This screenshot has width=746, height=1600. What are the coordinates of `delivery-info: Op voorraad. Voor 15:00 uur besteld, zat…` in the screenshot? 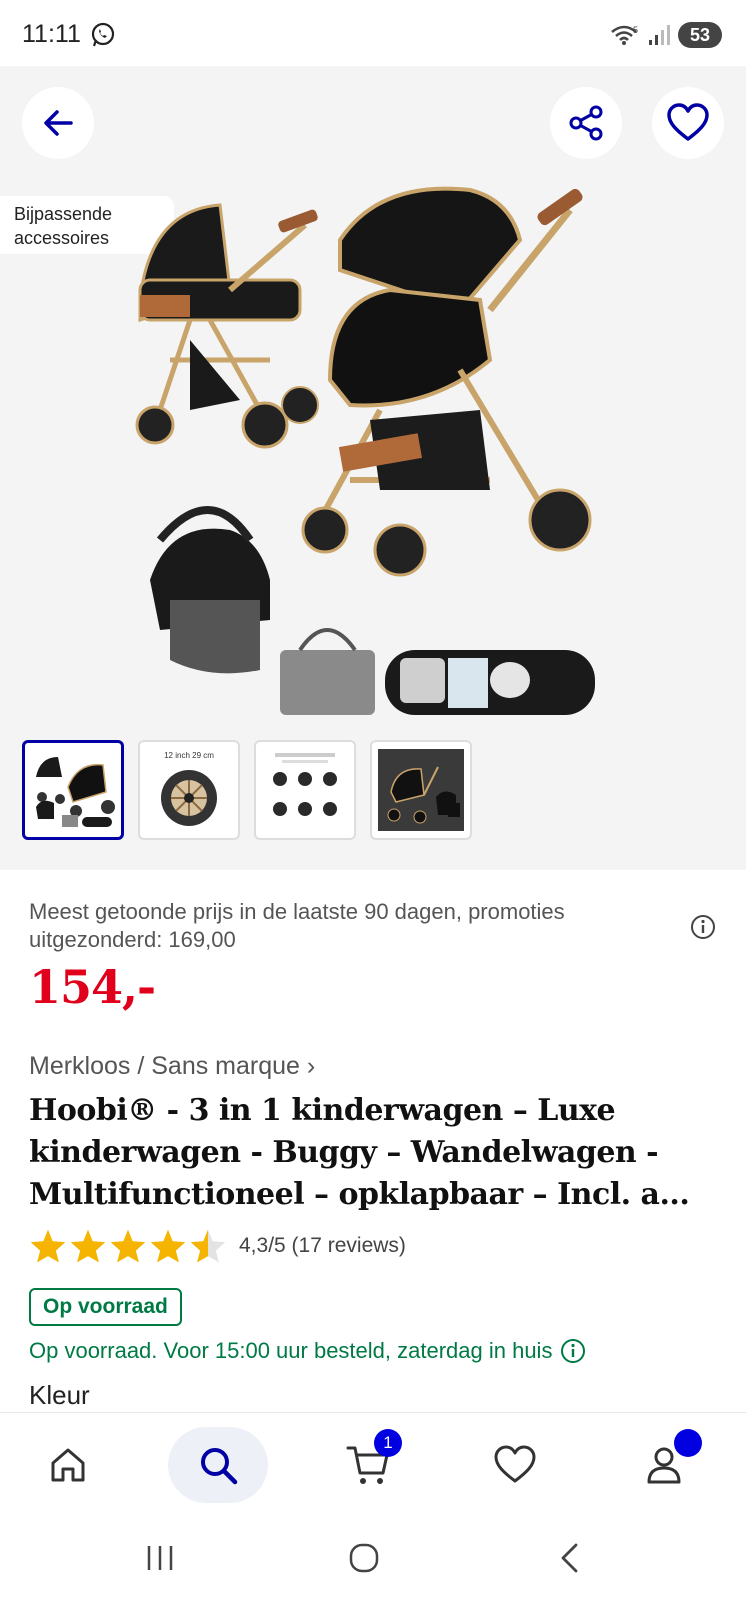 It's located at (307, 1351).